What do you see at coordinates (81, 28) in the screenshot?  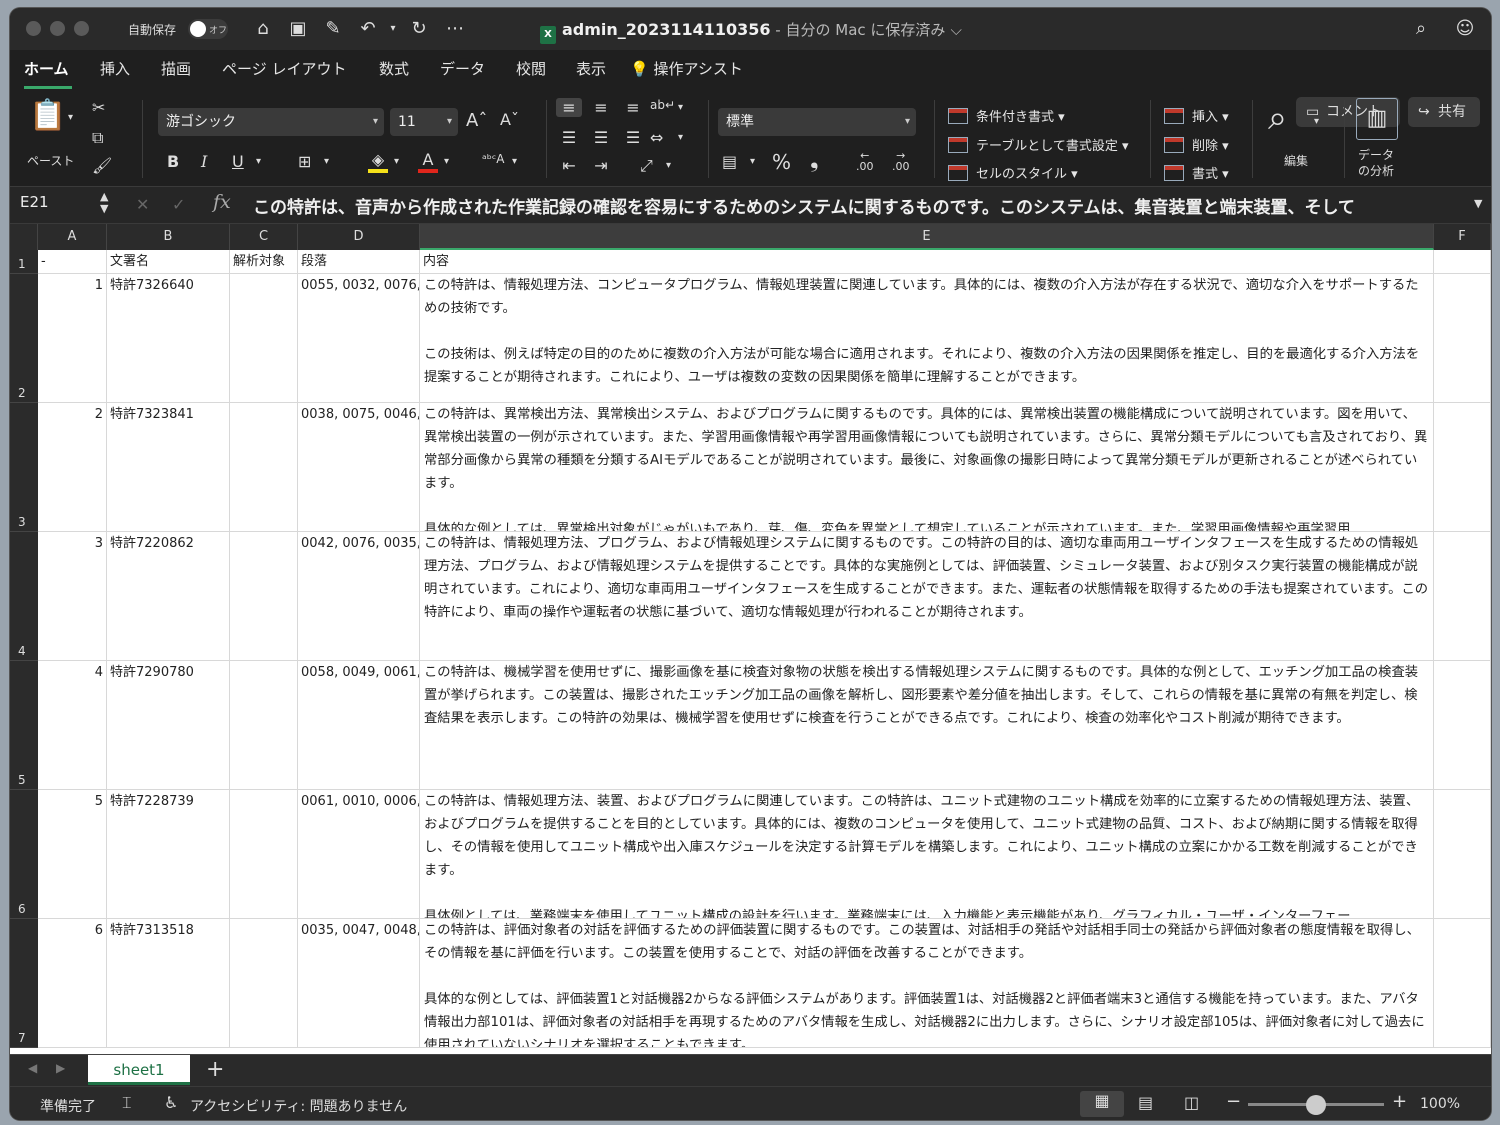 I see `zoom-window-button` at bounding box center [81, 28].